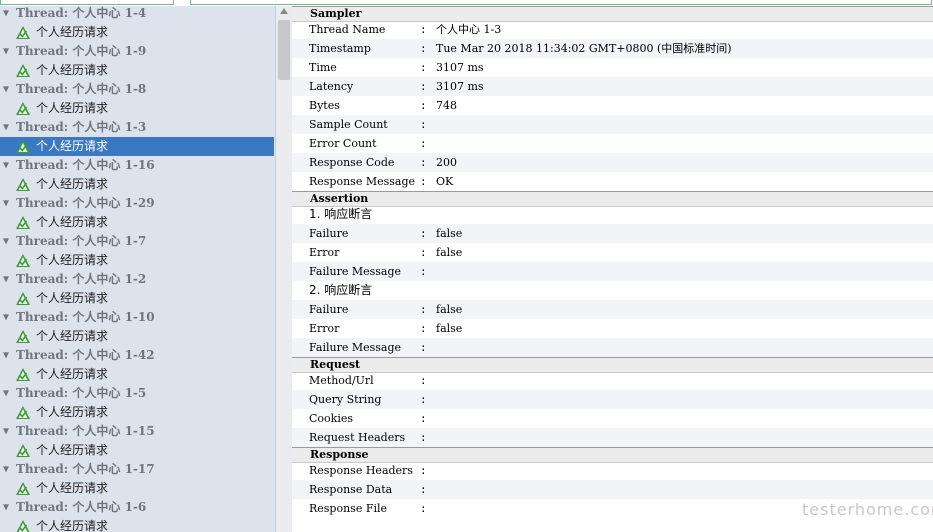 This screenshot has width=933, height=532. I want to click on tree-thread-node: ▼ Thread: 个人中心 1-8, so click(137, 89).